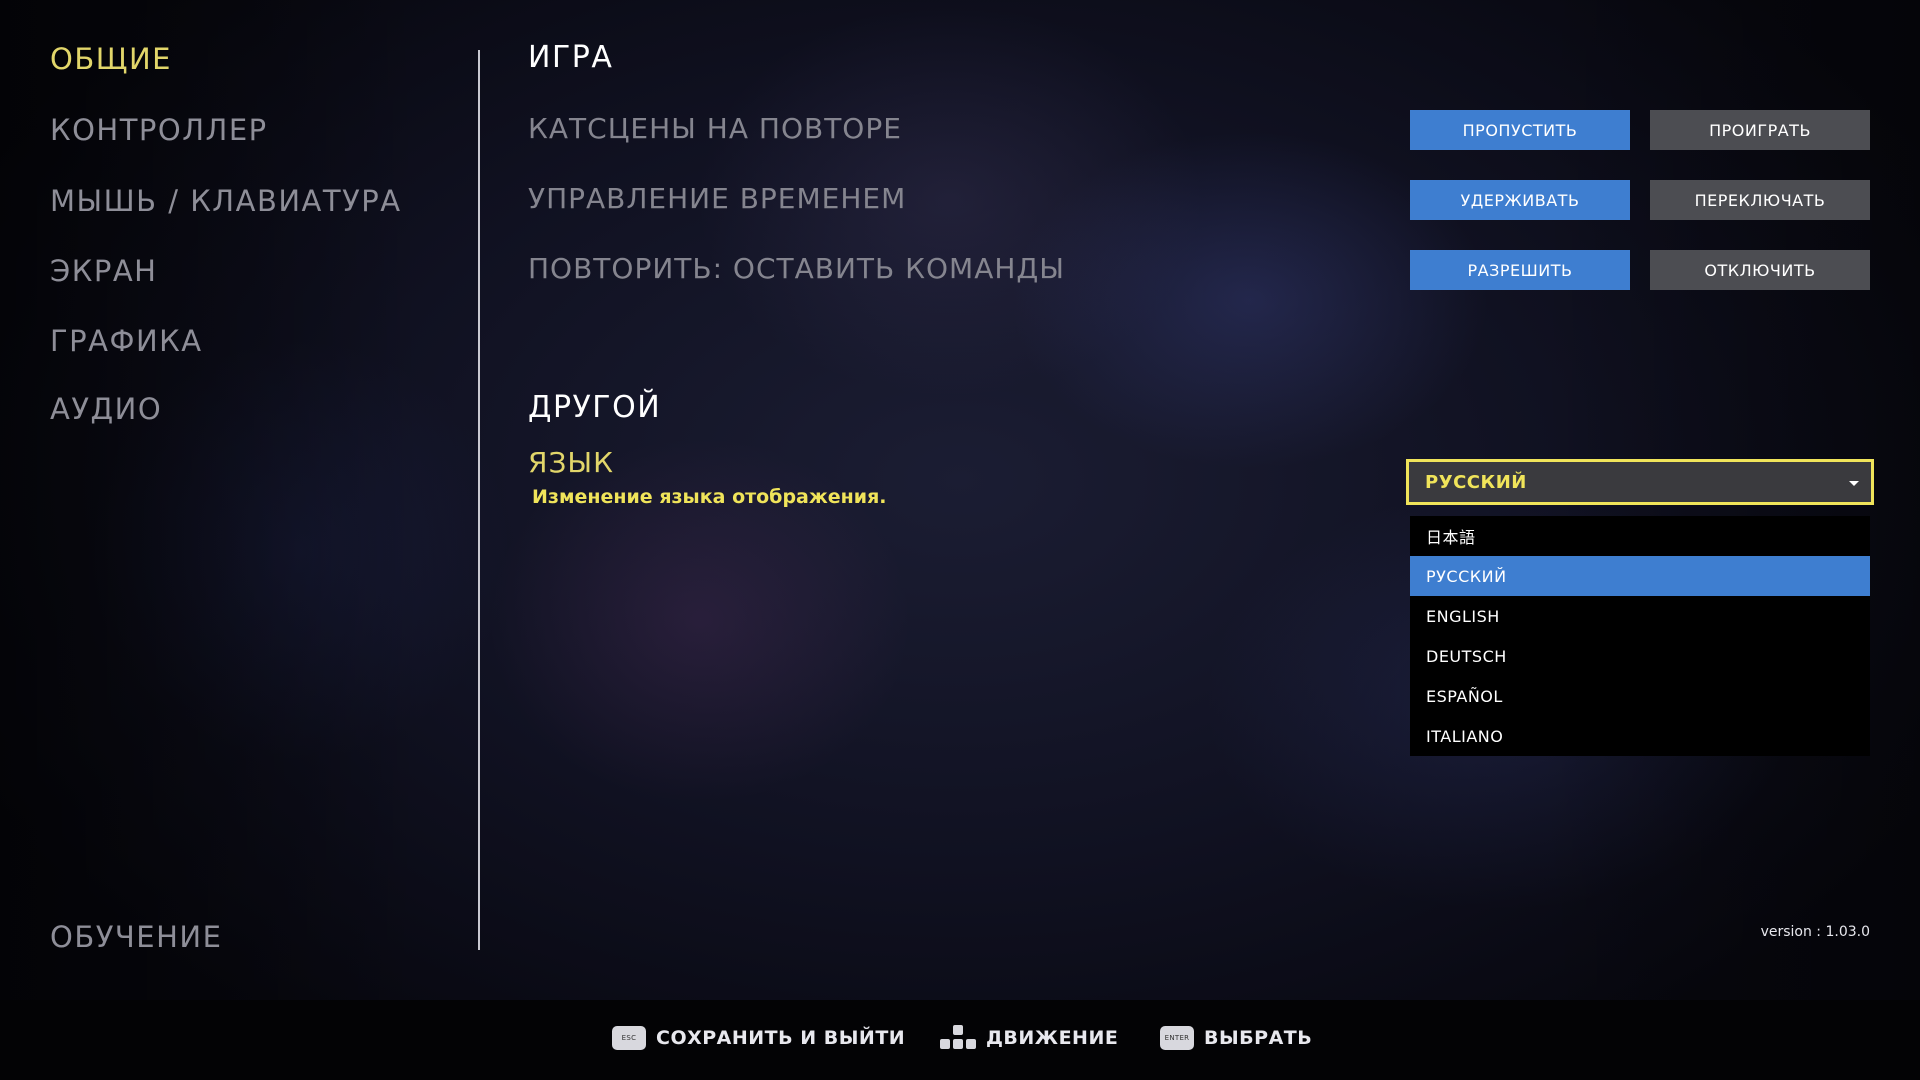 The height and width of the screenshot is (1080, 1920). What do you see at coordinates (958, 1038) in the screenshot?
I see `dpad-keys-icon` at bounding box center [958, 1038].